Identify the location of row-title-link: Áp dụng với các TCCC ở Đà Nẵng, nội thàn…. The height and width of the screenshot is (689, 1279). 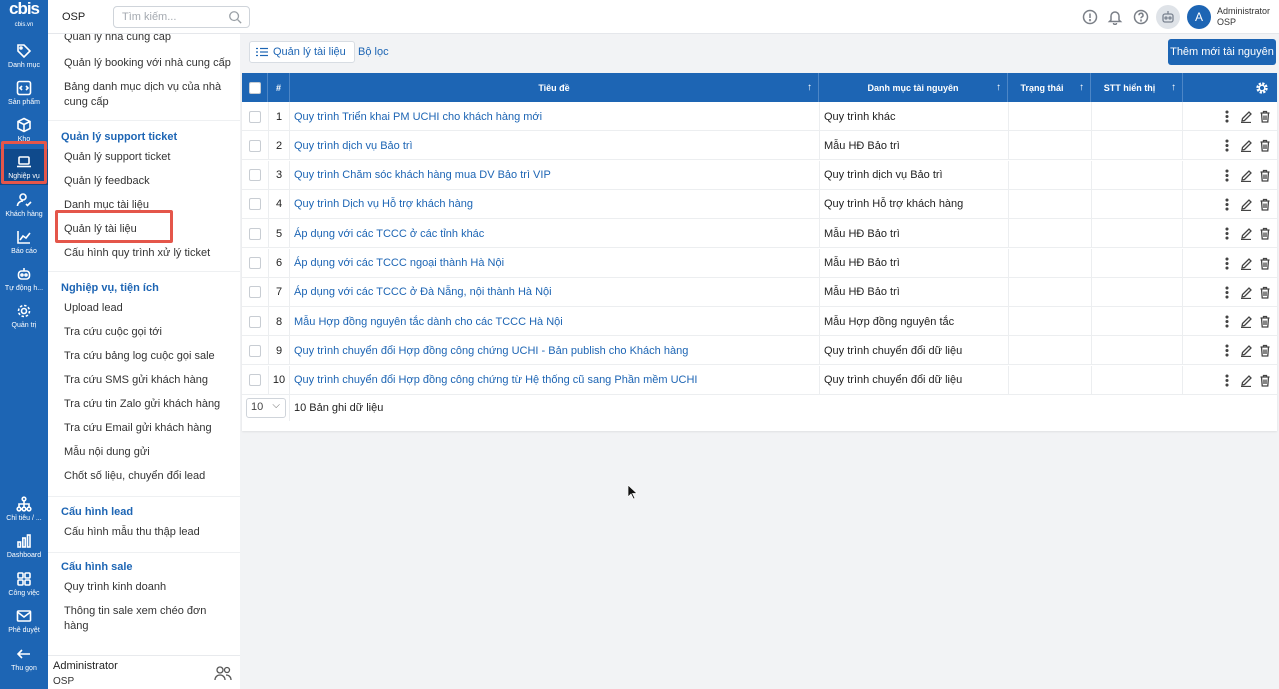
(423, 292).